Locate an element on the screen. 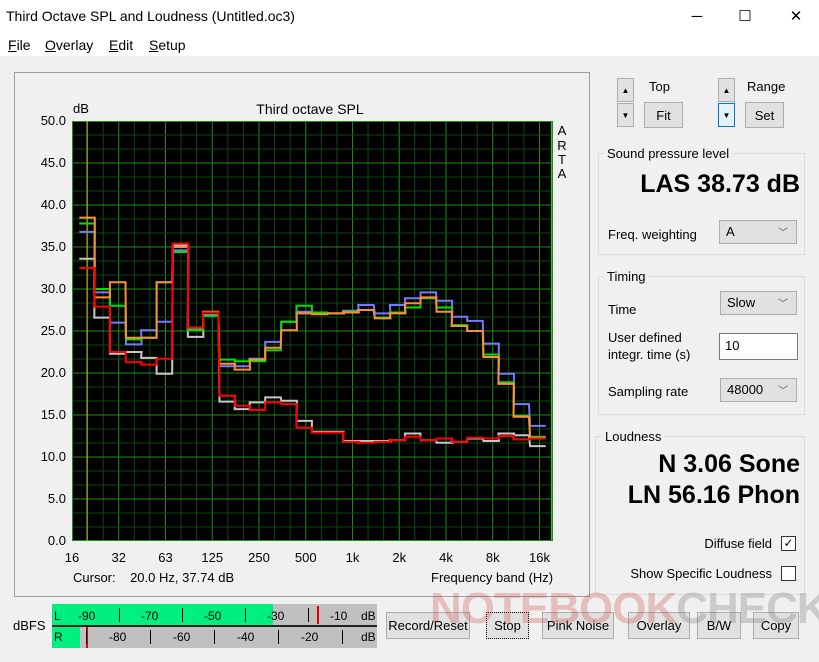 The image size is (819, 662). level-meter: L R dB dB -90 -70 -50 -30 -10 -80 -60 -40 -20 is located at coordinates (214, 626).